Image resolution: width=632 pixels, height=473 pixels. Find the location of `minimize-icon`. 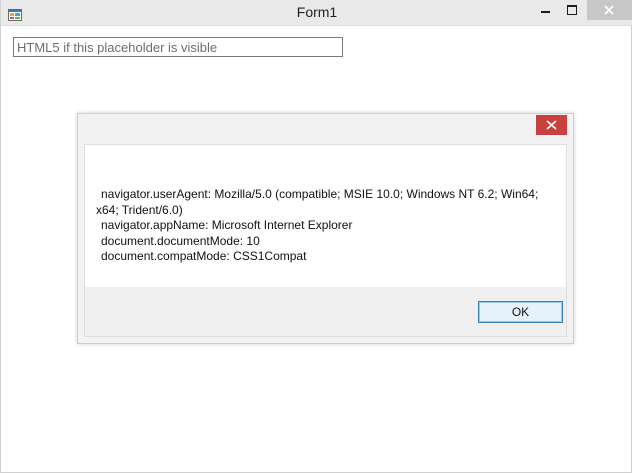

minimize-icon is located at coordinates (545, 12).